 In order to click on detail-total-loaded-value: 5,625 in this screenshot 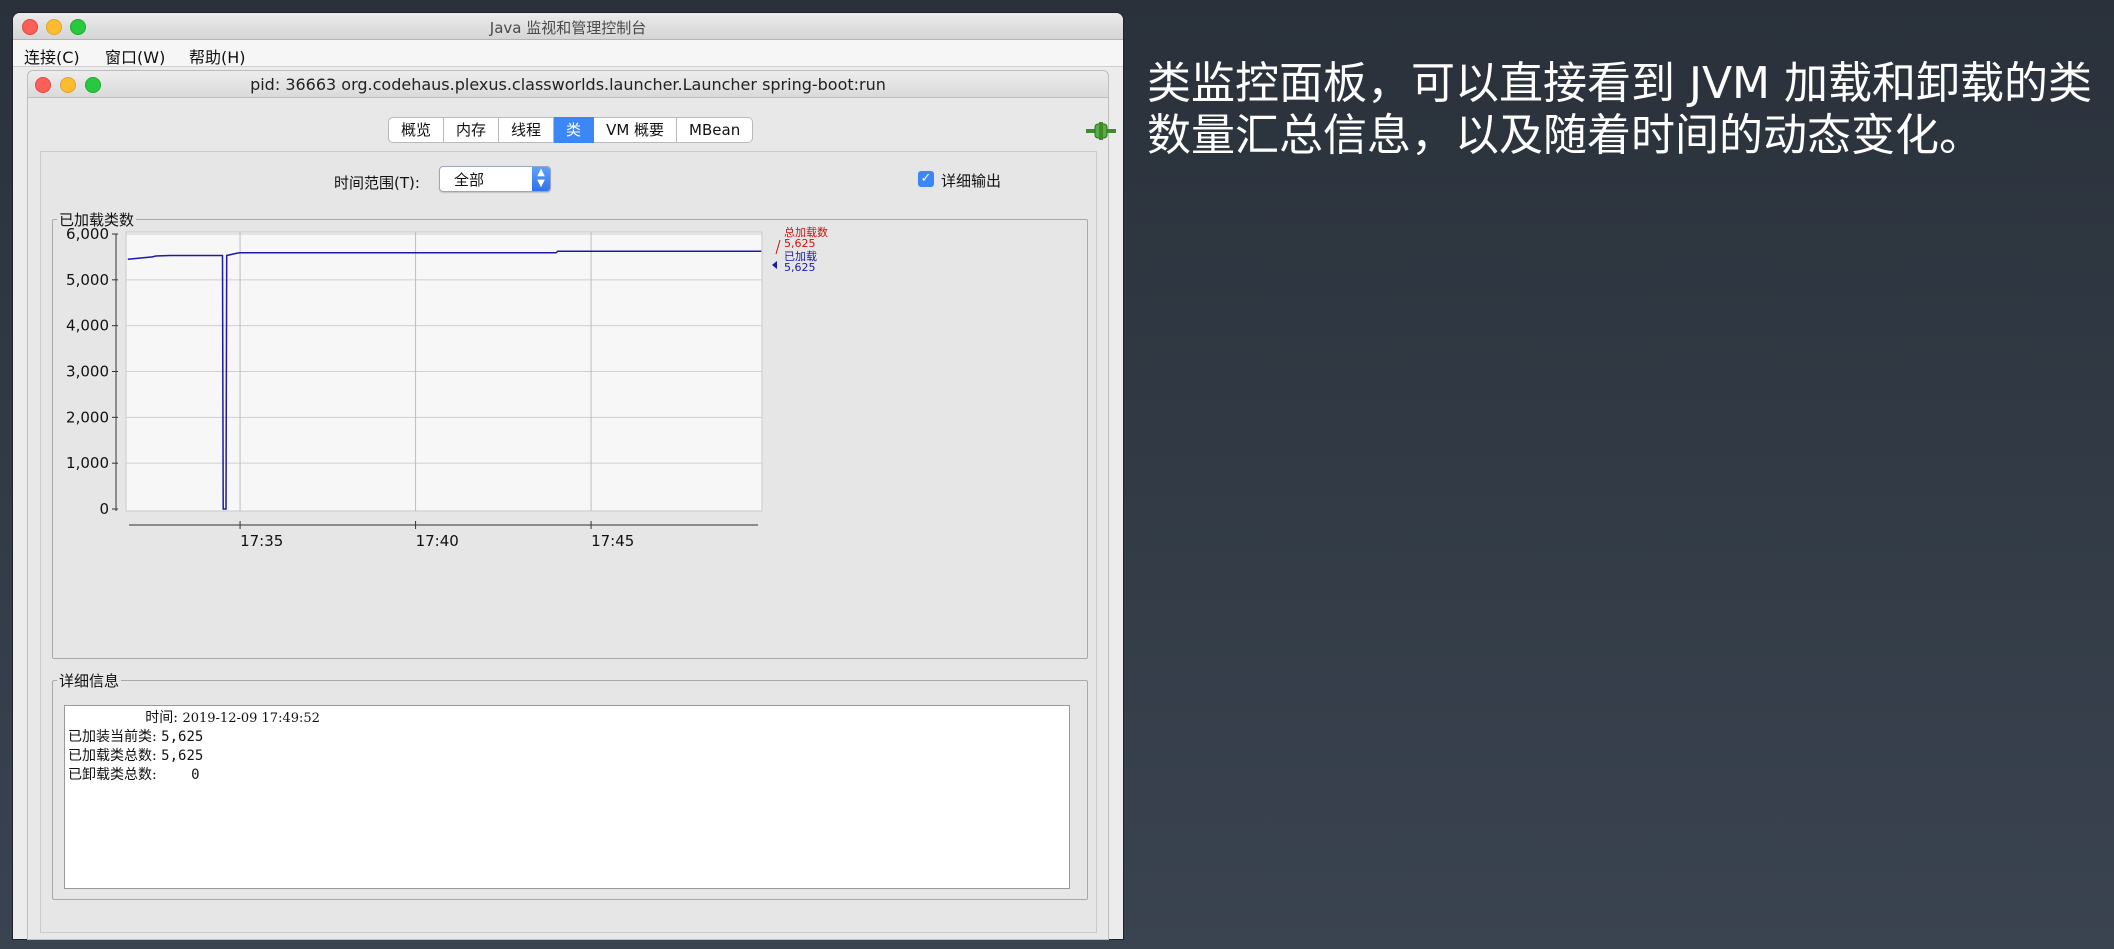, I will do `click(182, 756)`.